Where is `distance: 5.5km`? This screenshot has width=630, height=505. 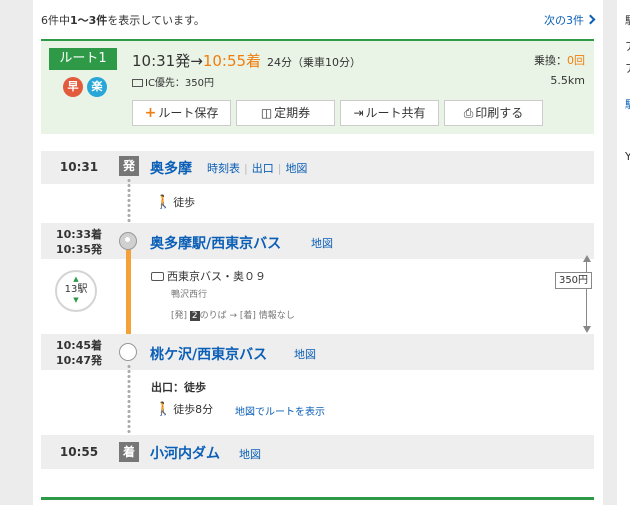
distance: 5.5km is located at coordinates (567, 80).